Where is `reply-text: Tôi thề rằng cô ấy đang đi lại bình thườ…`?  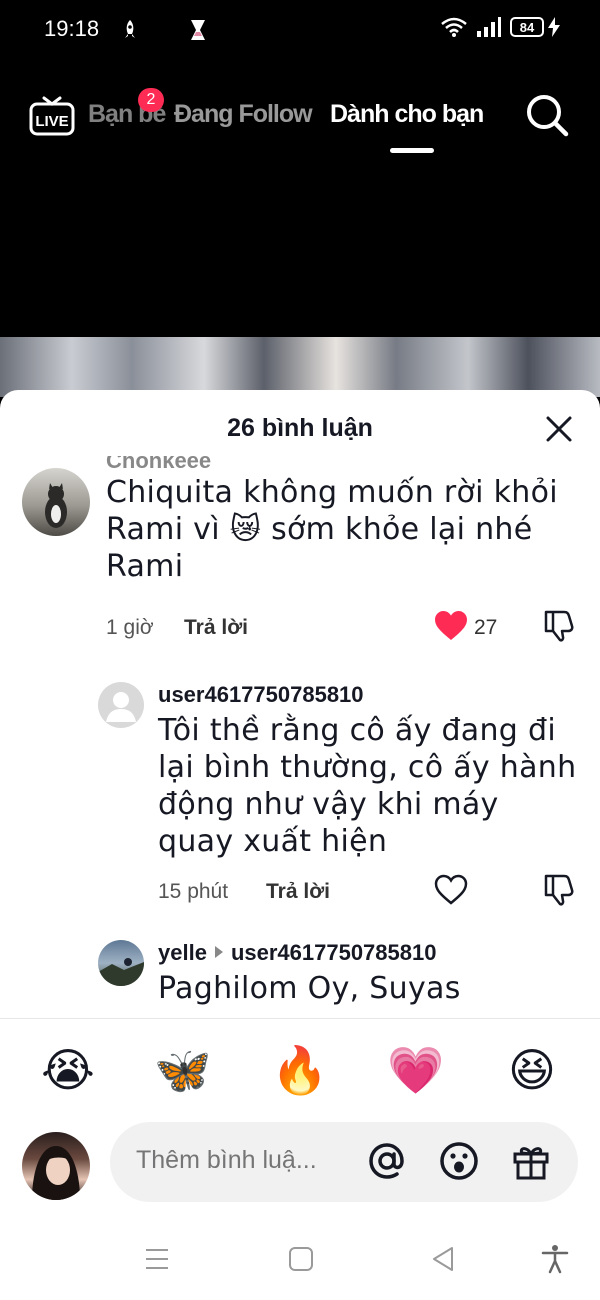 reply-text: Tôi thề rằng cô ấy đang đi lại bình thườ… is located at coordinates (367, 786).